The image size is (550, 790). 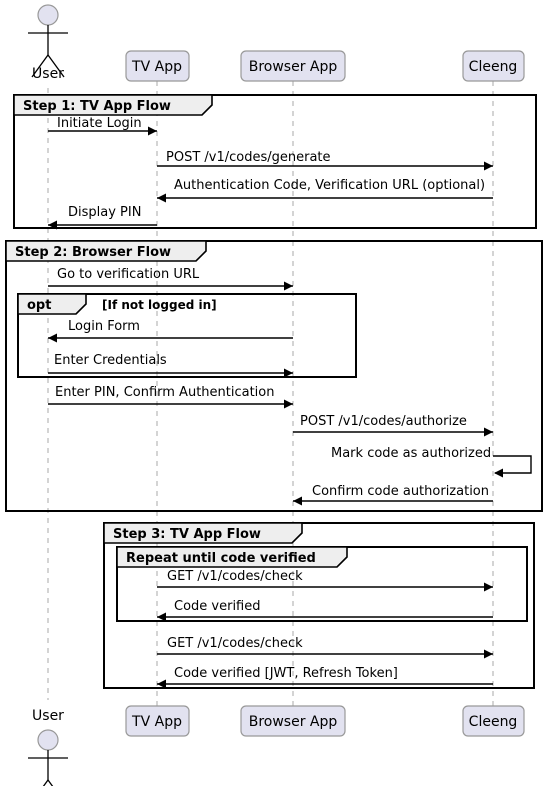 What do you see at coordinates (325, 580) in the screenshot?
I see `message-m12: GET /v1/codes/check` at bounding box center [325, 580].